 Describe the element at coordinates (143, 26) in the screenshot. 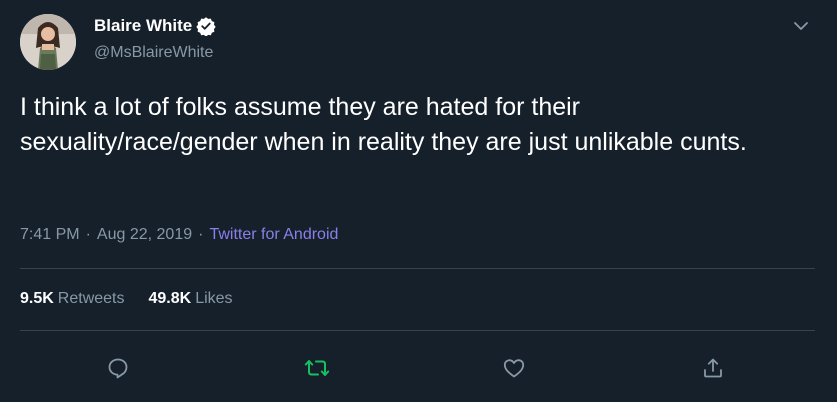

I see `display-name: Blaire White` at that location.